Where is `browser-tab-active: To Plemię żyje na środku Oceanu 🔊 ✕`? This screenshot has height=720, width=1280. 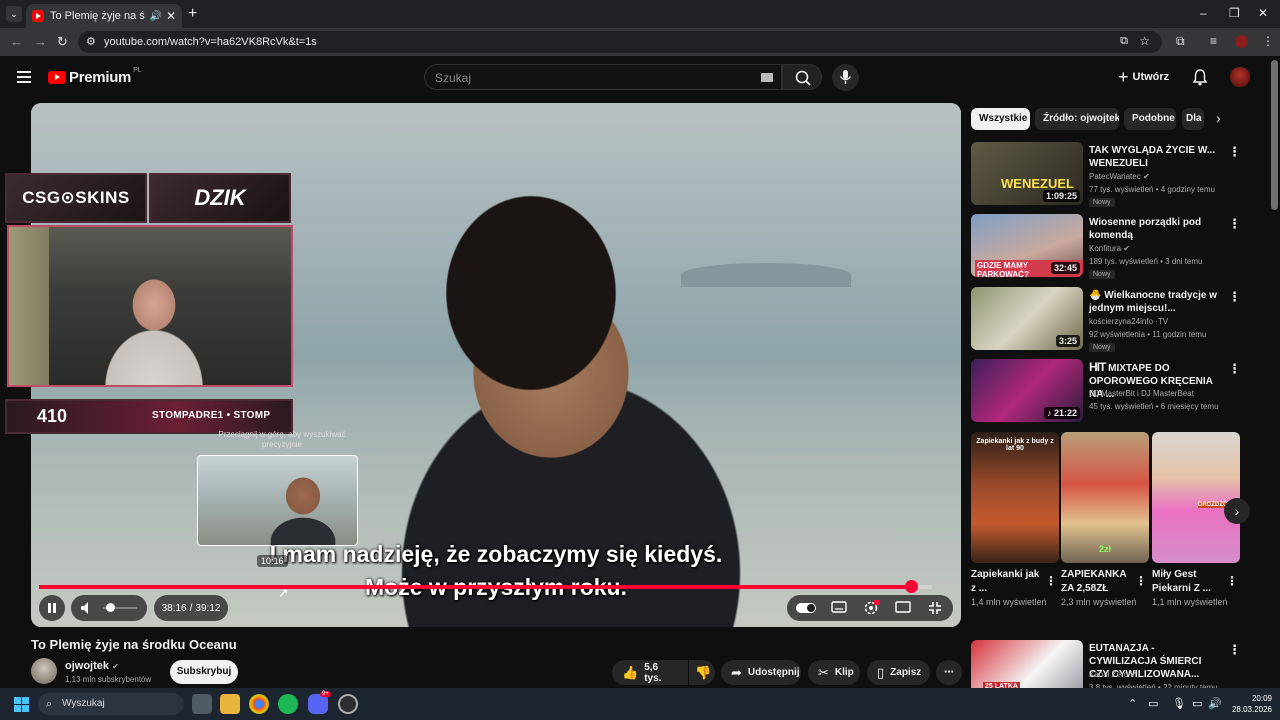
browser-tab-active: To Plemię żyje na środku Oceanu 🔊 ✕ is located at coordinates (104, 16).